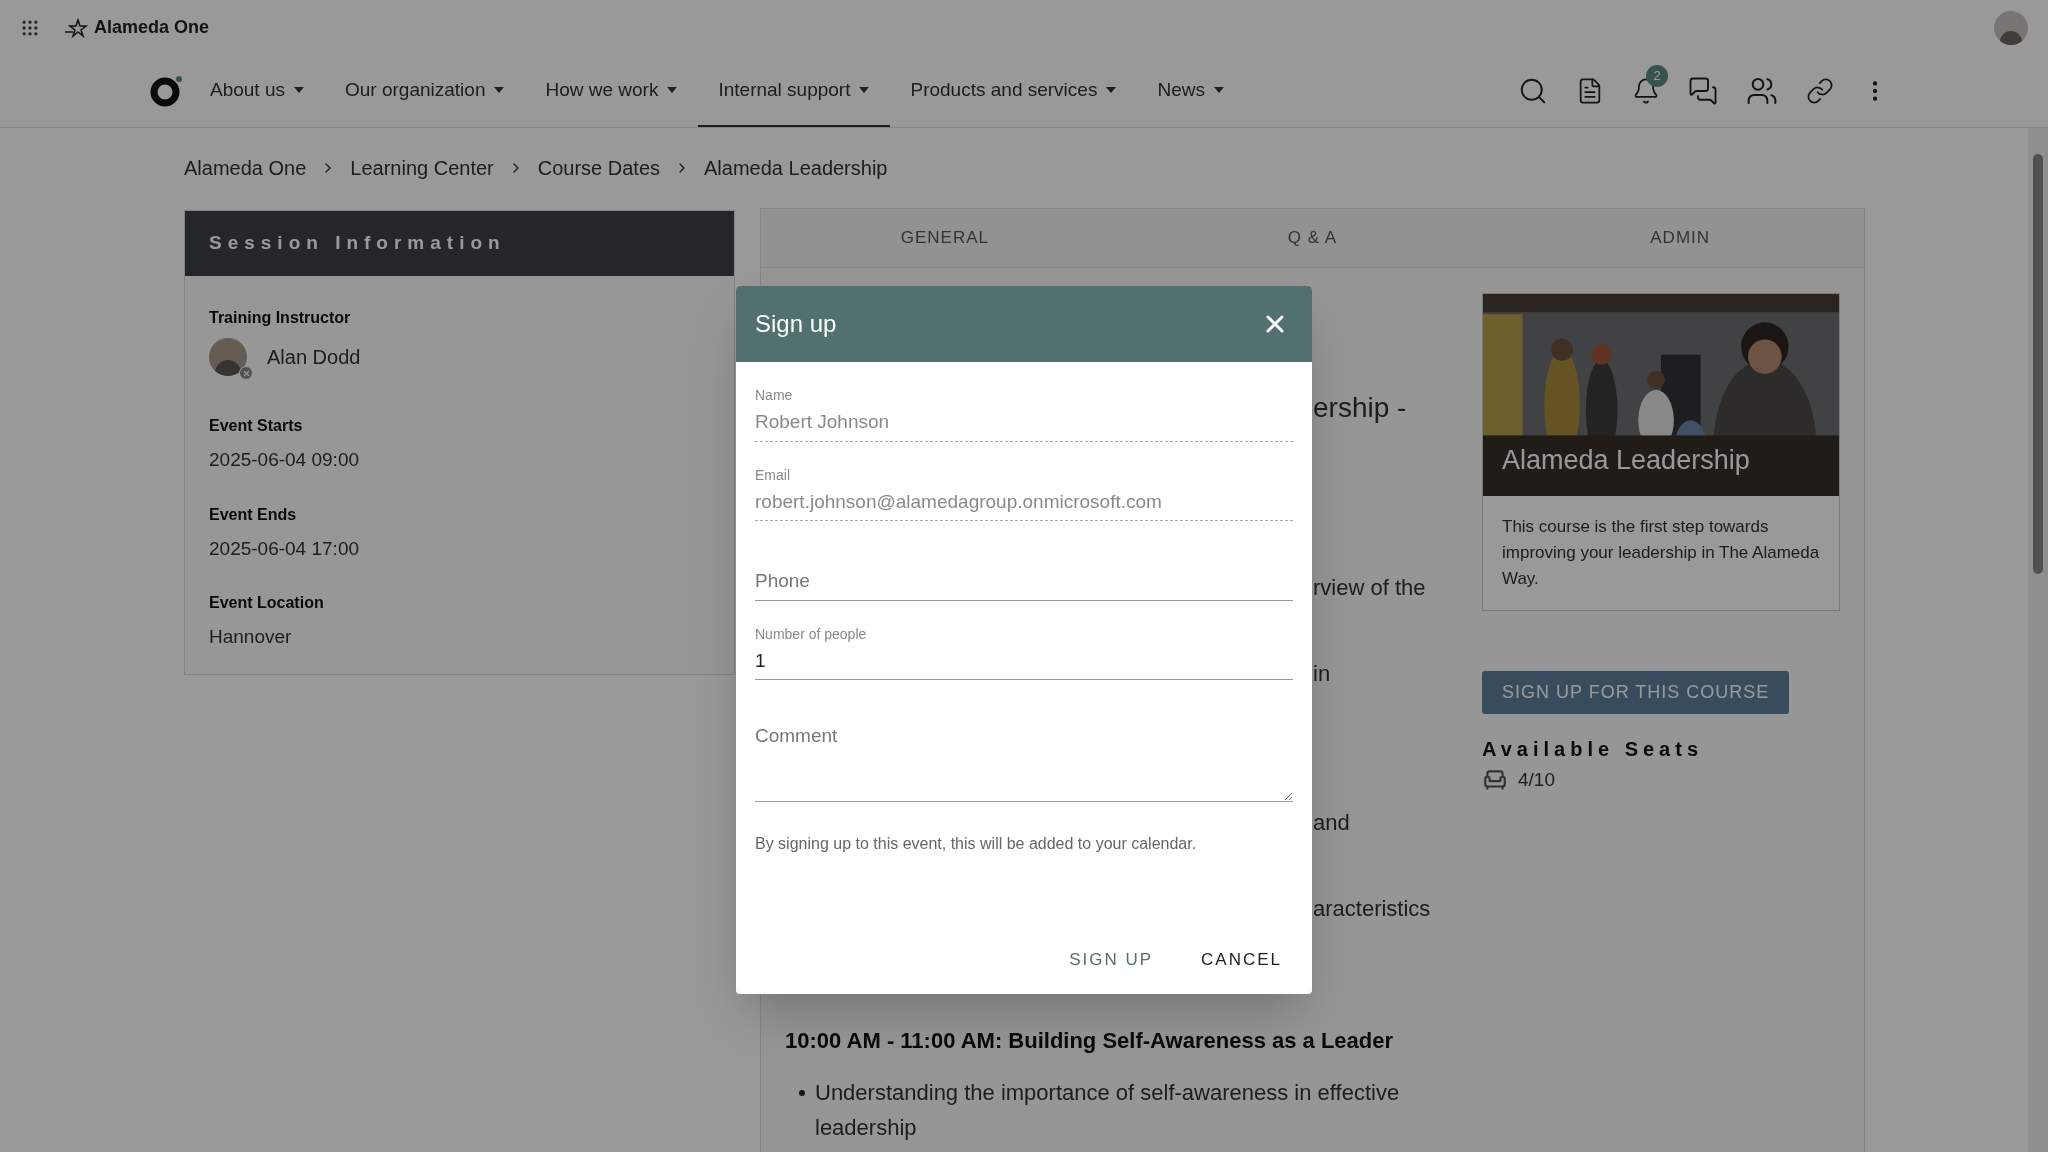  I want to click on breadcrumb-link: Alameda Leadership, so click(796, 168).